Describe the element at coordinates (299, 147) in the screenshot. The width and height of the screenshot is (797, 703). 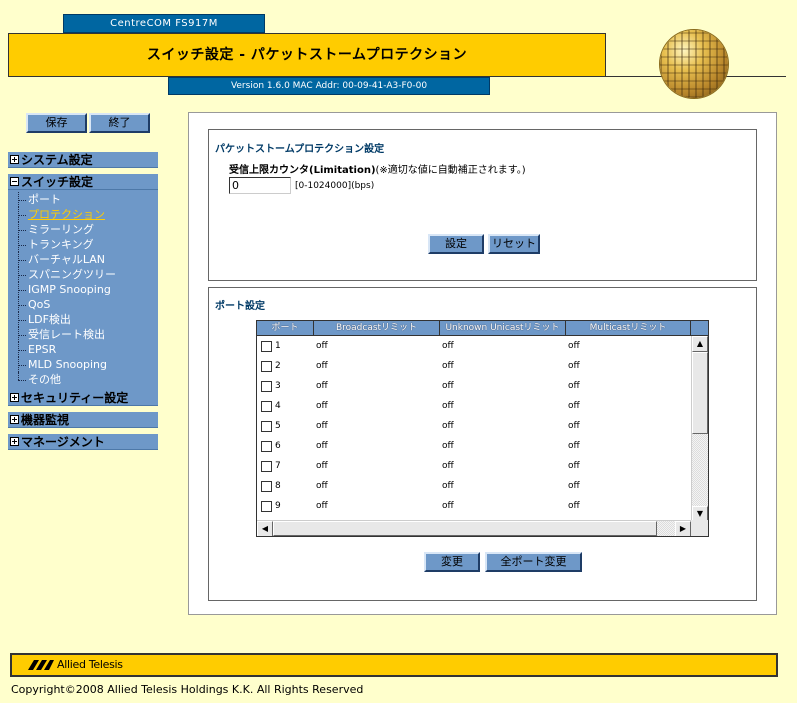
I see `storm-settings-title: パケットストームプロテクション設定` at that location.